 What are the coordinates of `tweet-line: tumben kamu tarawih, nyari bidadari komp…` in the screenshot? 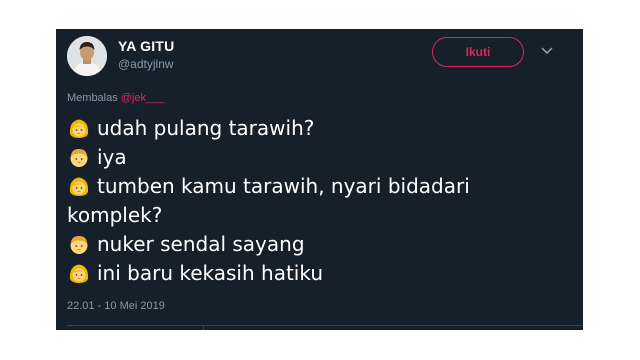 It's located at (317, 201).